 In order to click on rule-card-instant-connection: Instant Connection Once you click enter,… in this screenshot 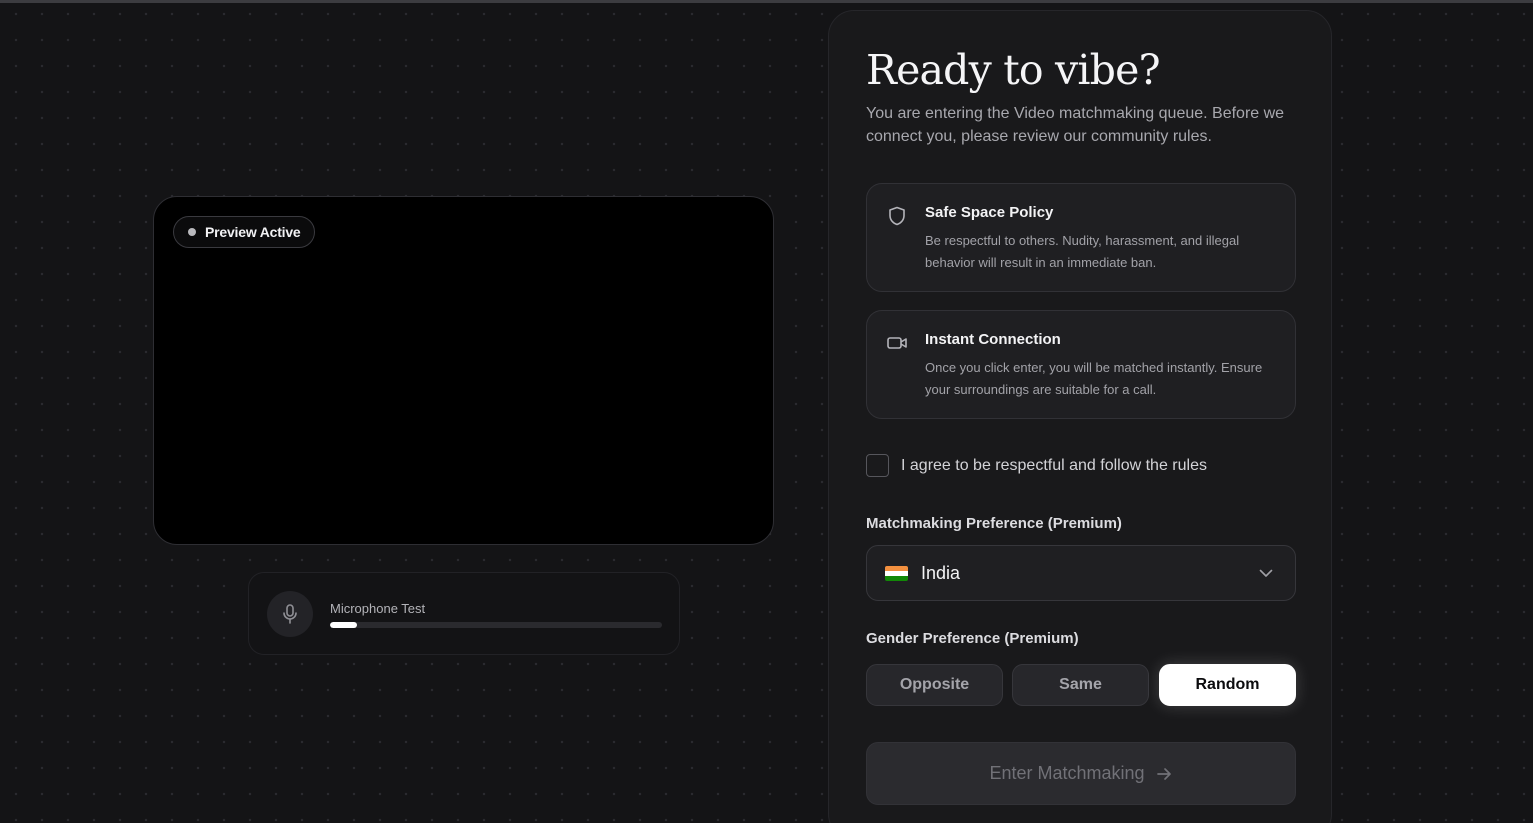, I will do `click(1081, 364)`.